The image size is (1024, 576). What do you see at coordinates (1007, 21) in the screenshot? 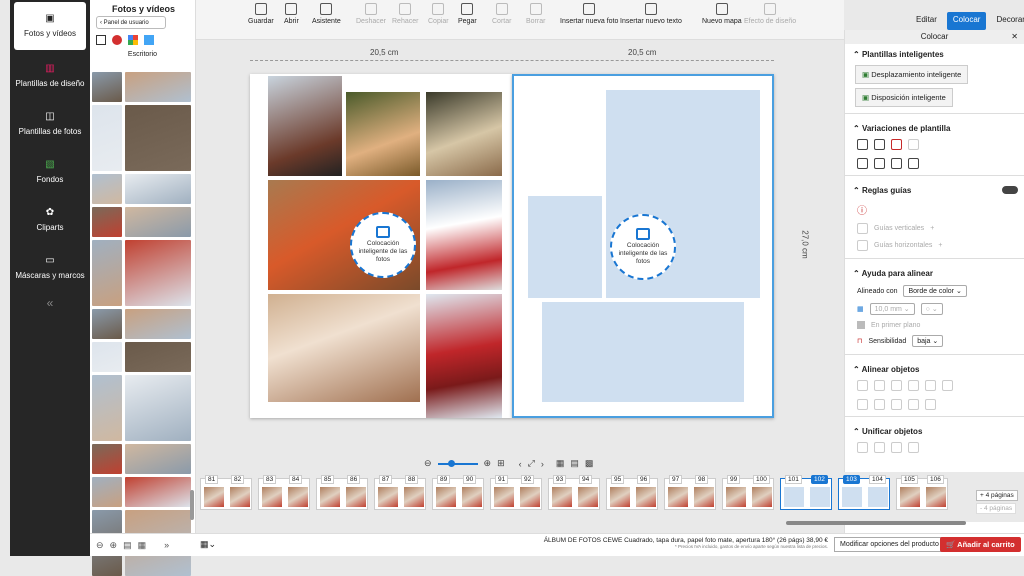
I see `mode-decorate: Decorar` at bounding box center [1007, 21].